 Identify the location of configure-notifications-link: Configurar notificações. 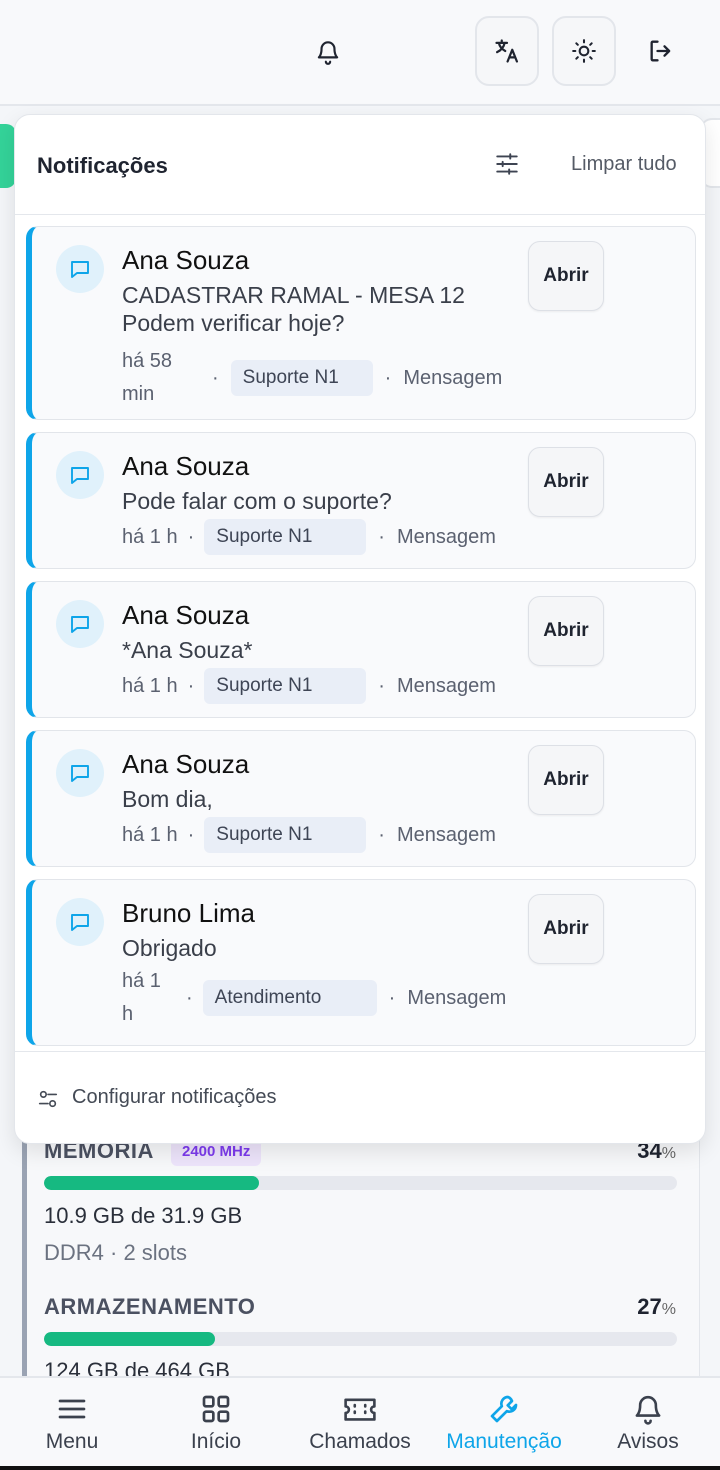
(174, 1097).